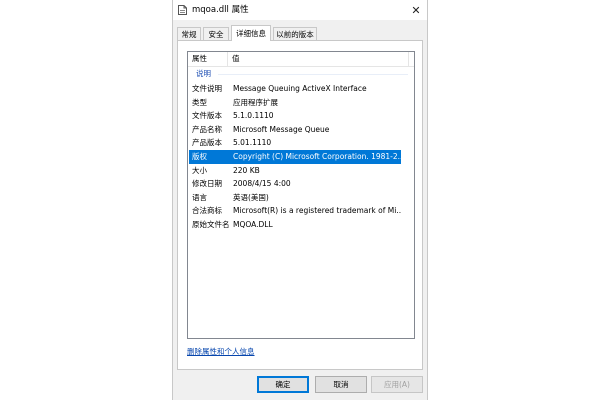  Describe the element at coordinates (295, 184) in the screenshot. I see `table-row: 修改日期 2008/4/15 4:00` at that location.